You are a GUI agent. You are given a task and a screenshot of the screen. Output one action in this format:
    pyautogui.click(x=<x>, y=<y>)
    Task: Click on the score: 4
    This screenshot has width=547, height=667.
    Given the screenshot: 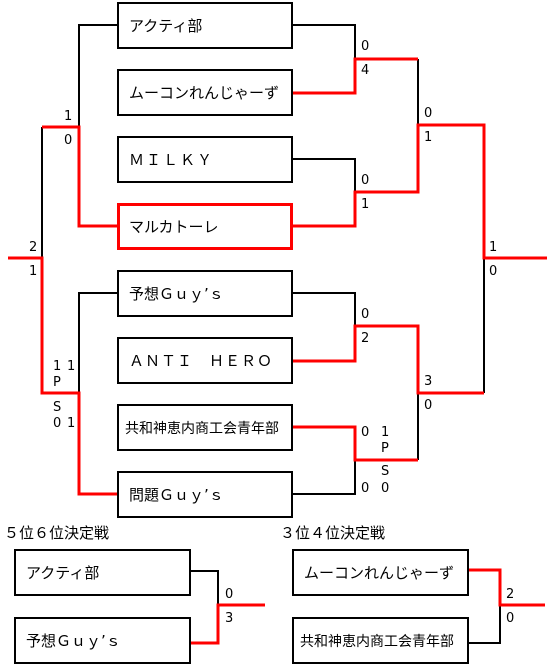 What is the action you would take?
    pyautogui.click(x=365, y=70)
    